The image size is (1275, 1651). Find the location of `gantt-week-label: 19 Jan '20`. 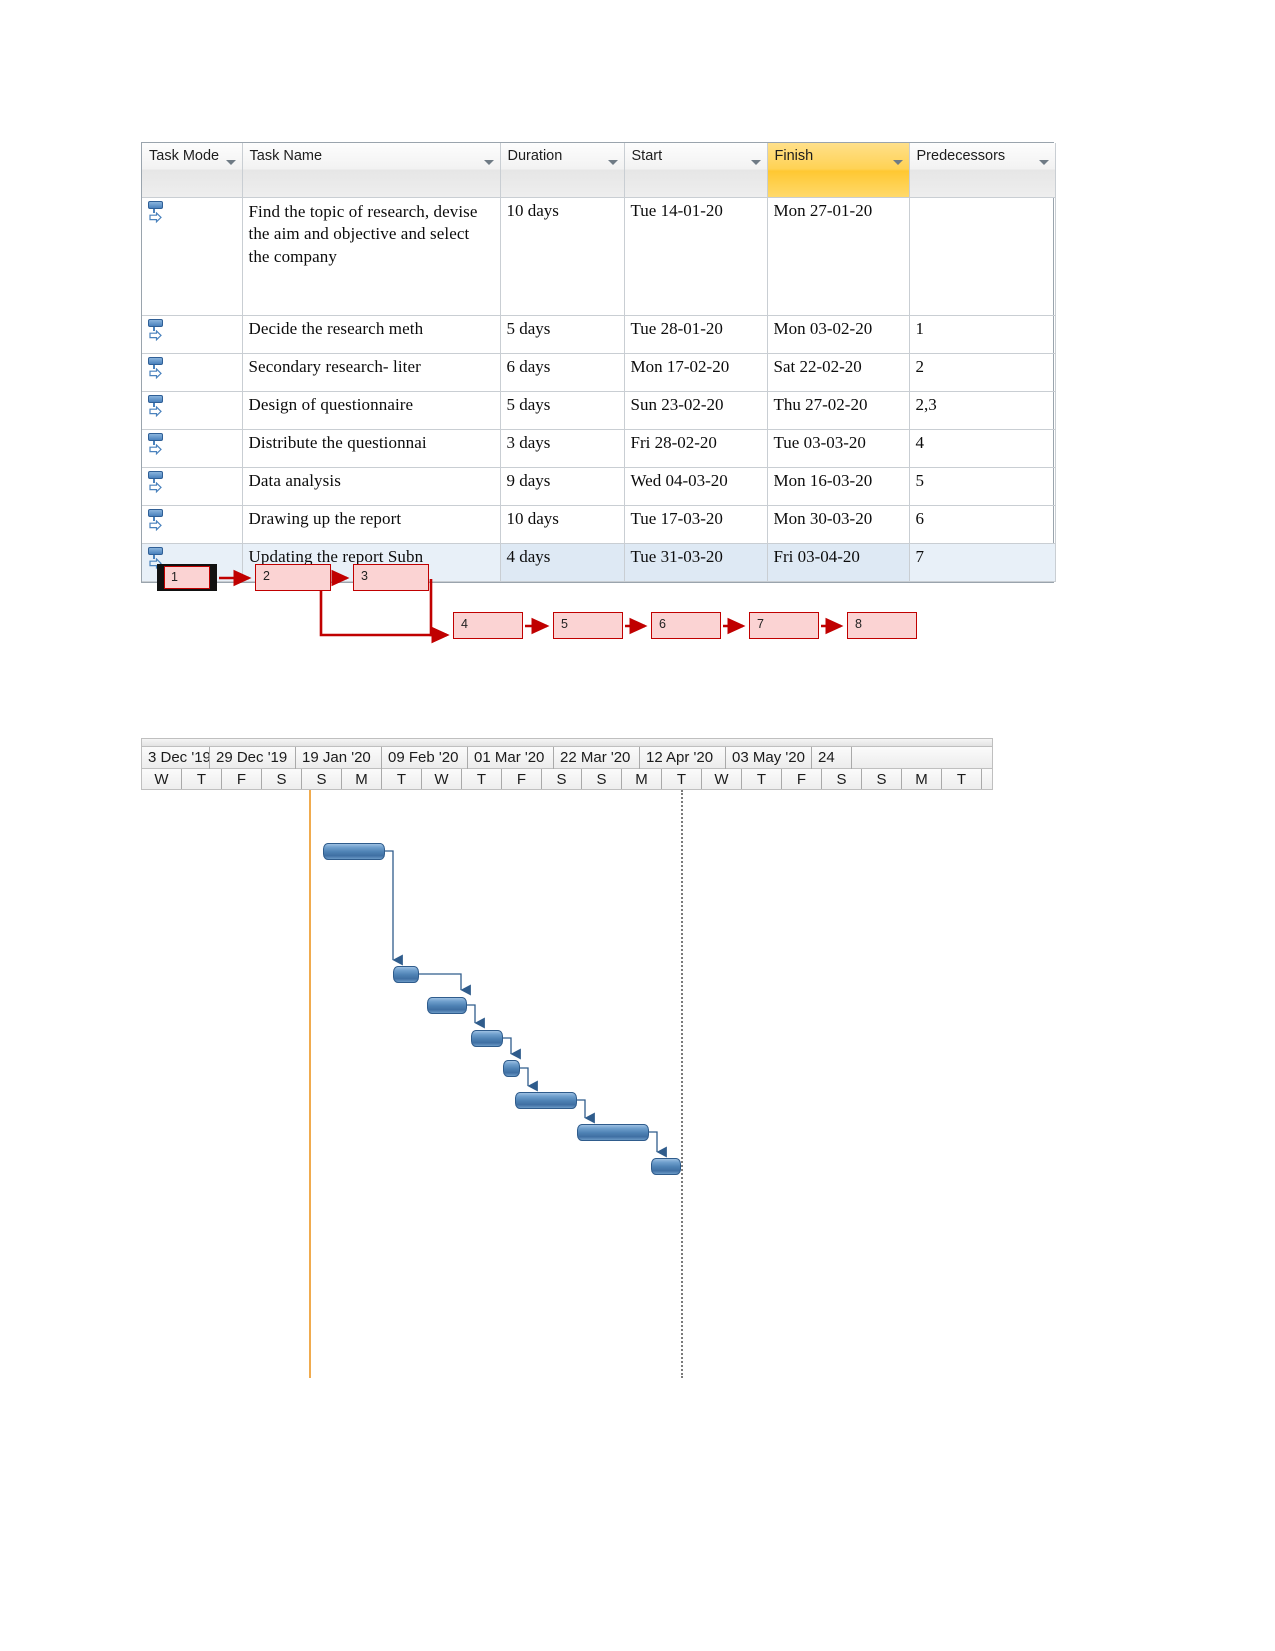

gantt-week-label: 19 Jan '20 is located at coordinates (339, 758).